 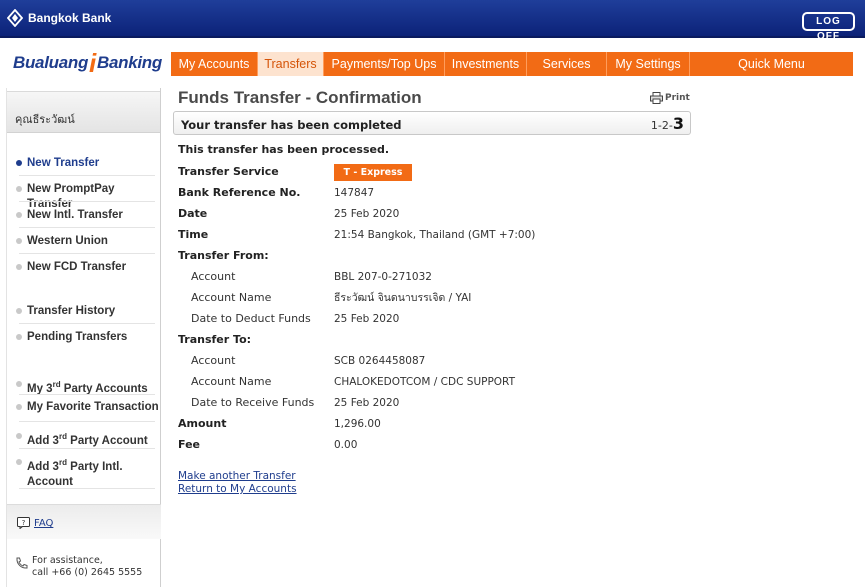 I want to click on sidebar-item-label: Add 3rd Party Account, so click(x=87, y=439).